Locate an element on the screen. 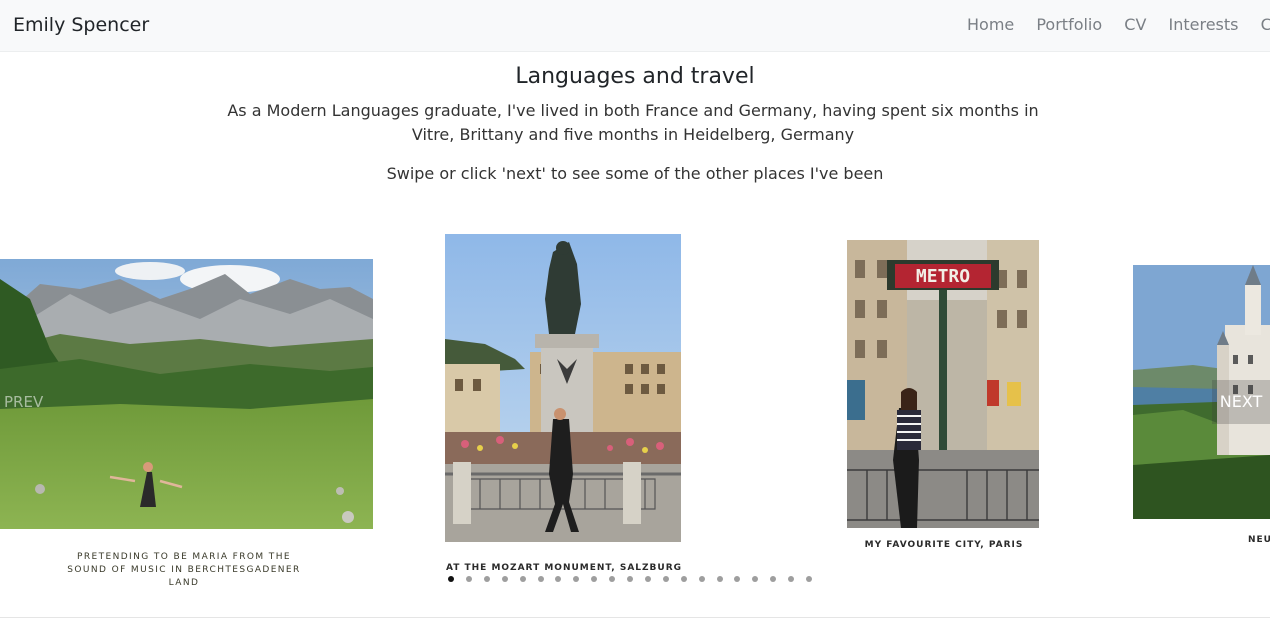  slide-photo-meadow is located at coordinates (186, 394).